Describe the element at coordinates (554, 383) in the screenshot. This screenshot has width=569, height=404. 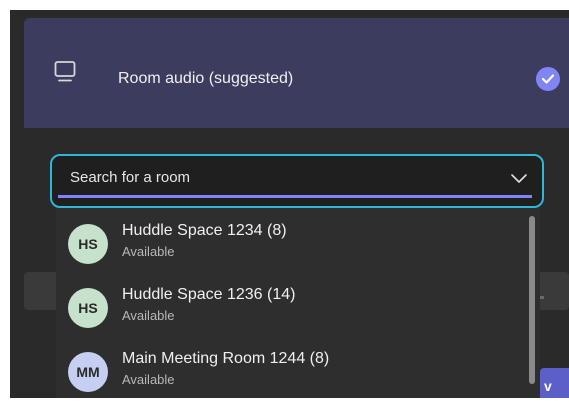
I see `join-button: v` at that location.